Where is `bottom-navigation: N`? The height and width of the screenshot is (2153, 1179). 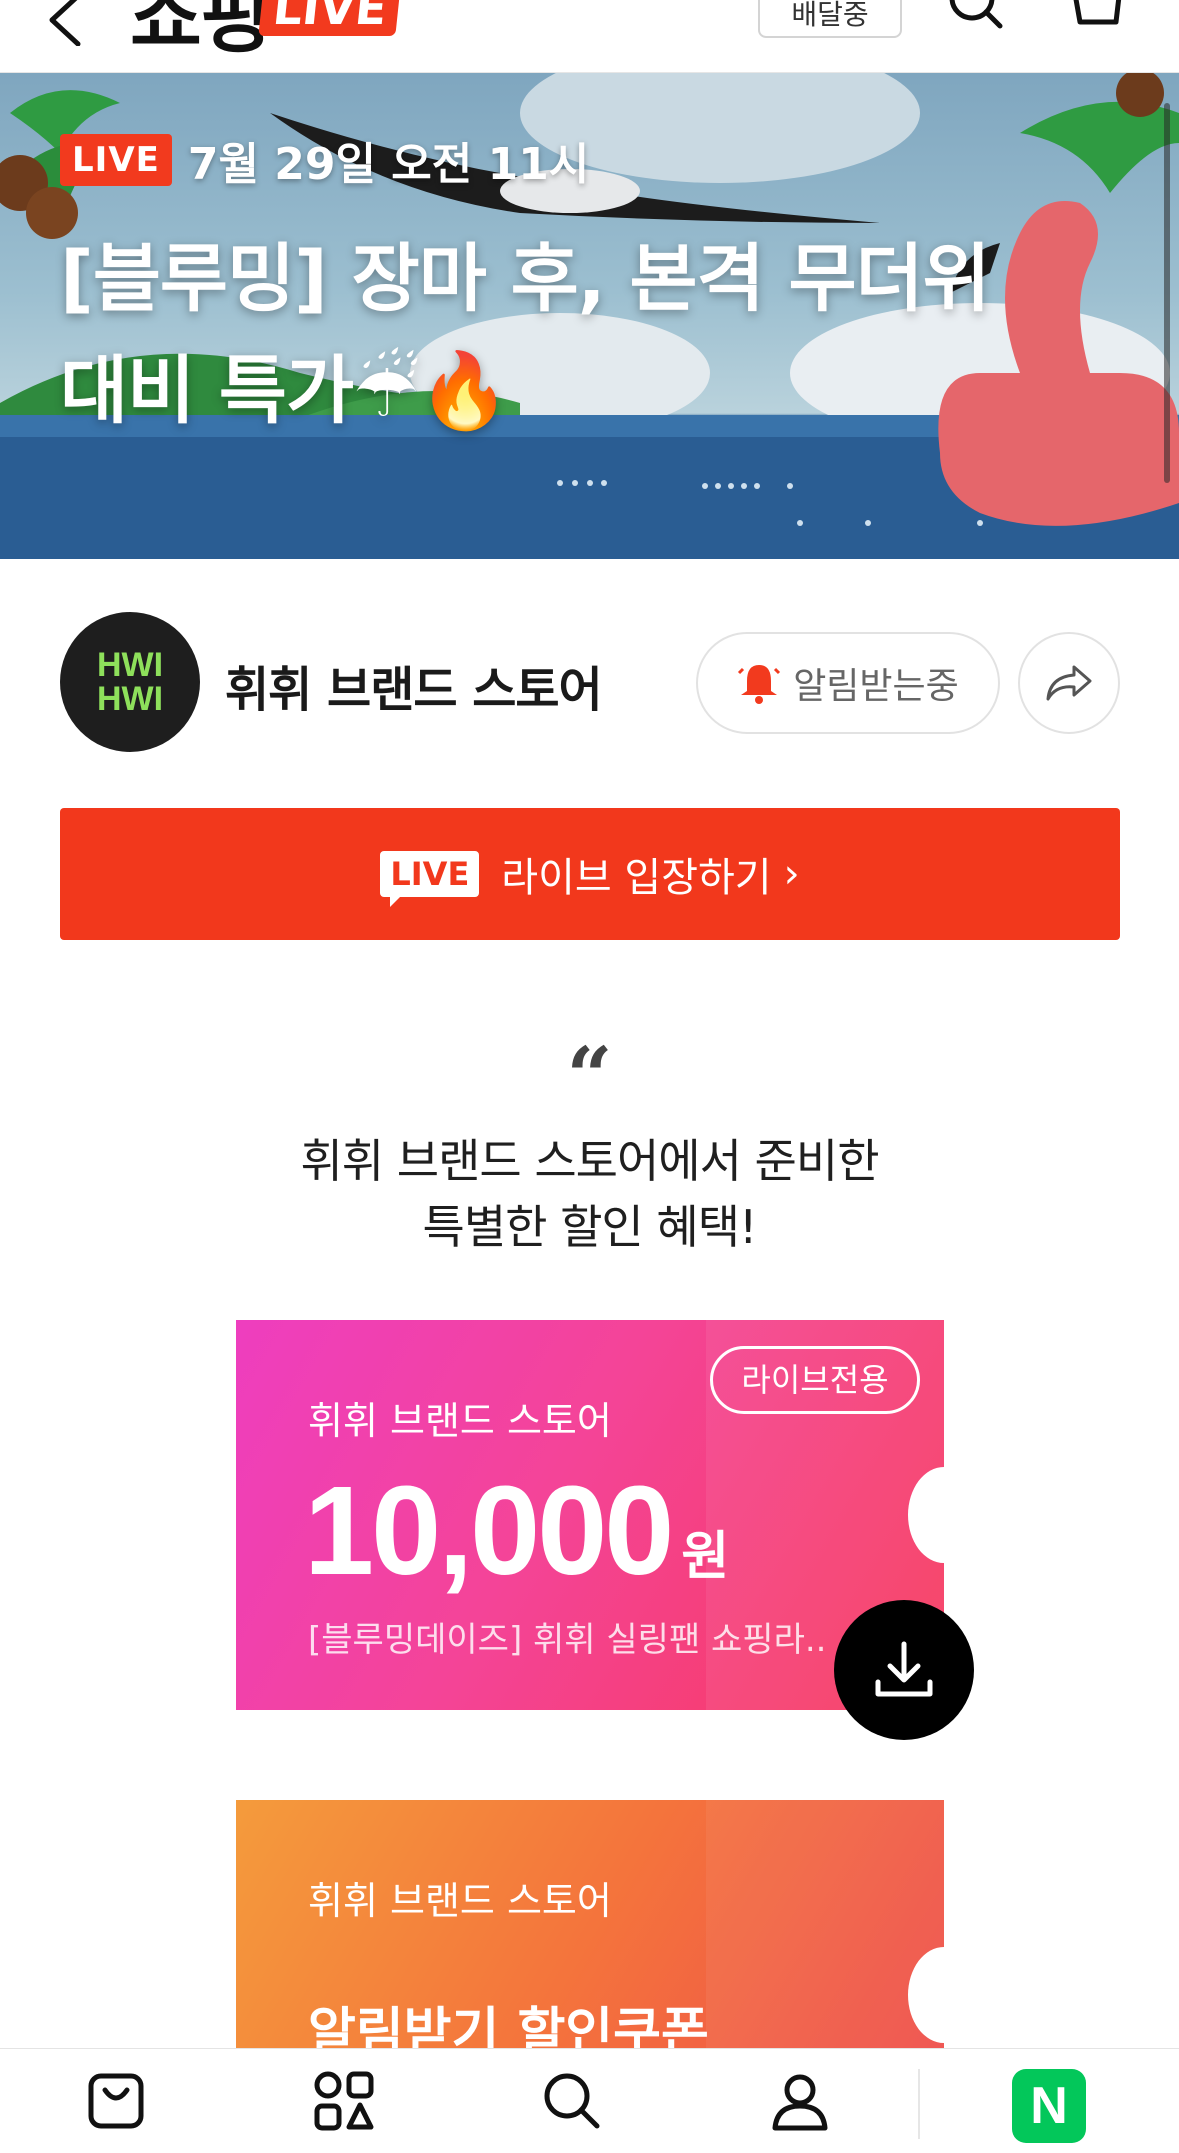 bottom-navigation: N is located at coordinates (589, 2100).